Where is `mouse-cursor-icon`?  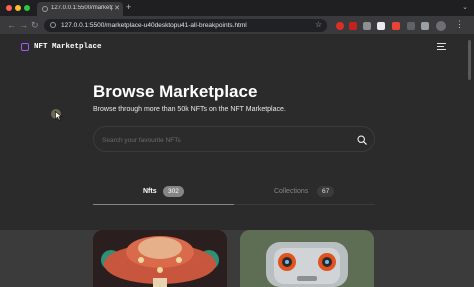 mouse-cursor-icon is located at coordinates (59, 116).